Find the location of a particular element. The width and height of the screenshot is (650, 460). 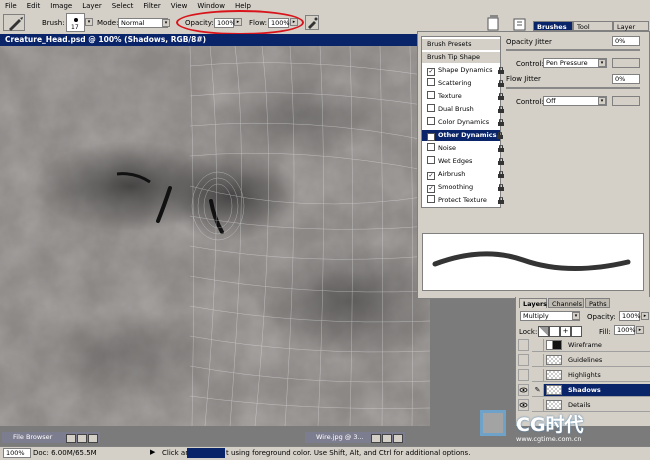

menu-item-image: Image is located at coordinates (61, 6).